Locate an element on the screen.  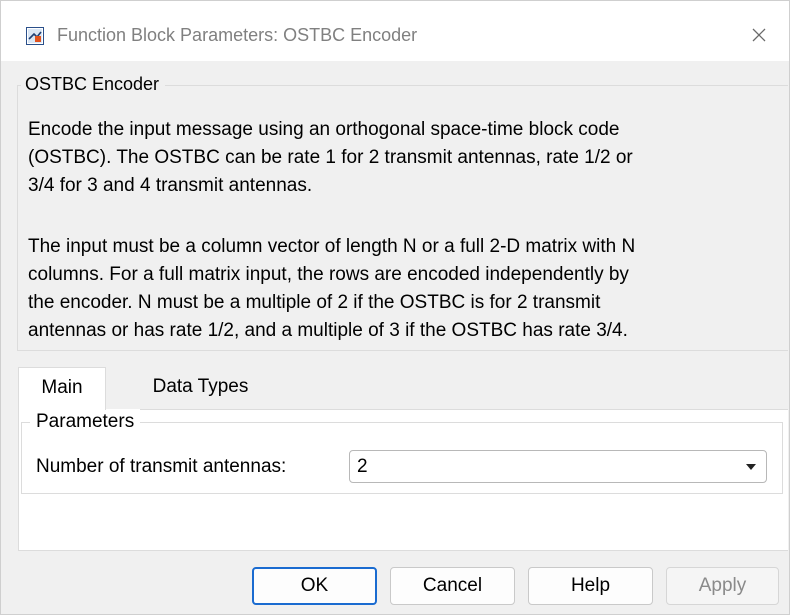
title-bar: Function Block Parameters: OSTBC Encoder is located at coordinates (395, 31).